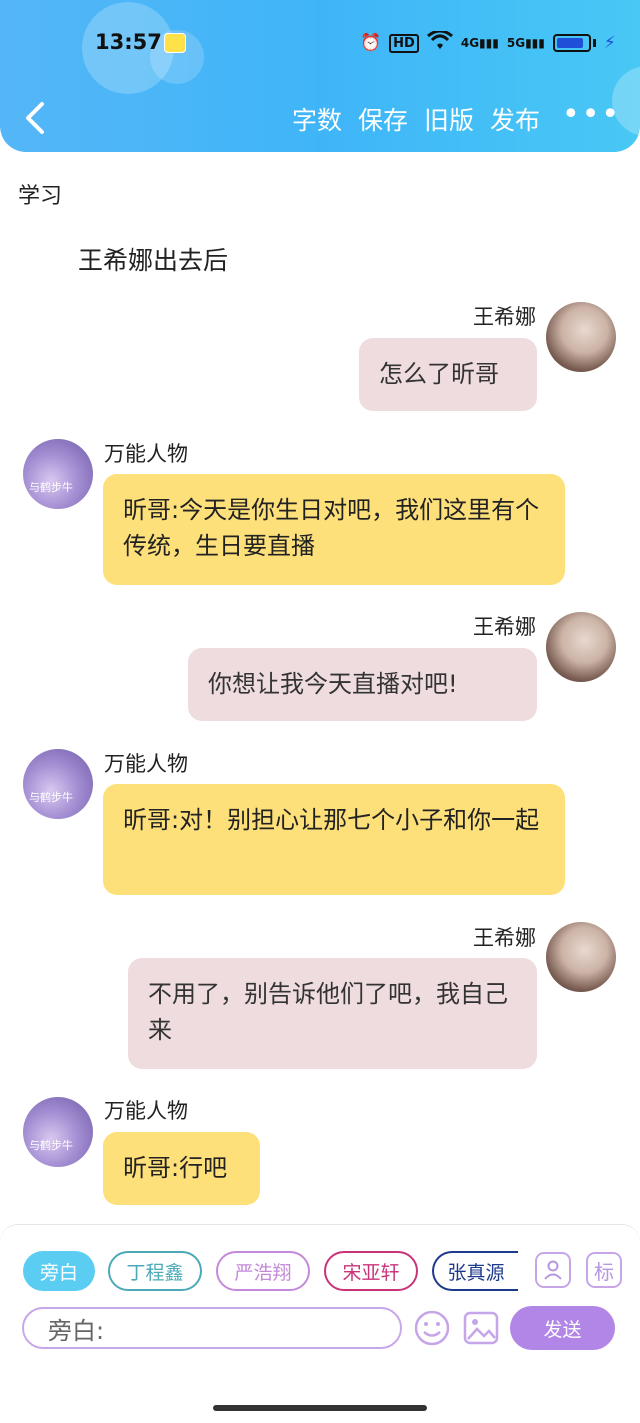 Image resolution: width=640 pixels, height=1423 pixels. Describe the element at coordinates (155, 1271) in the screenshot. I see `role-tag-ding-chengxin: 丁程鑫` at that location.